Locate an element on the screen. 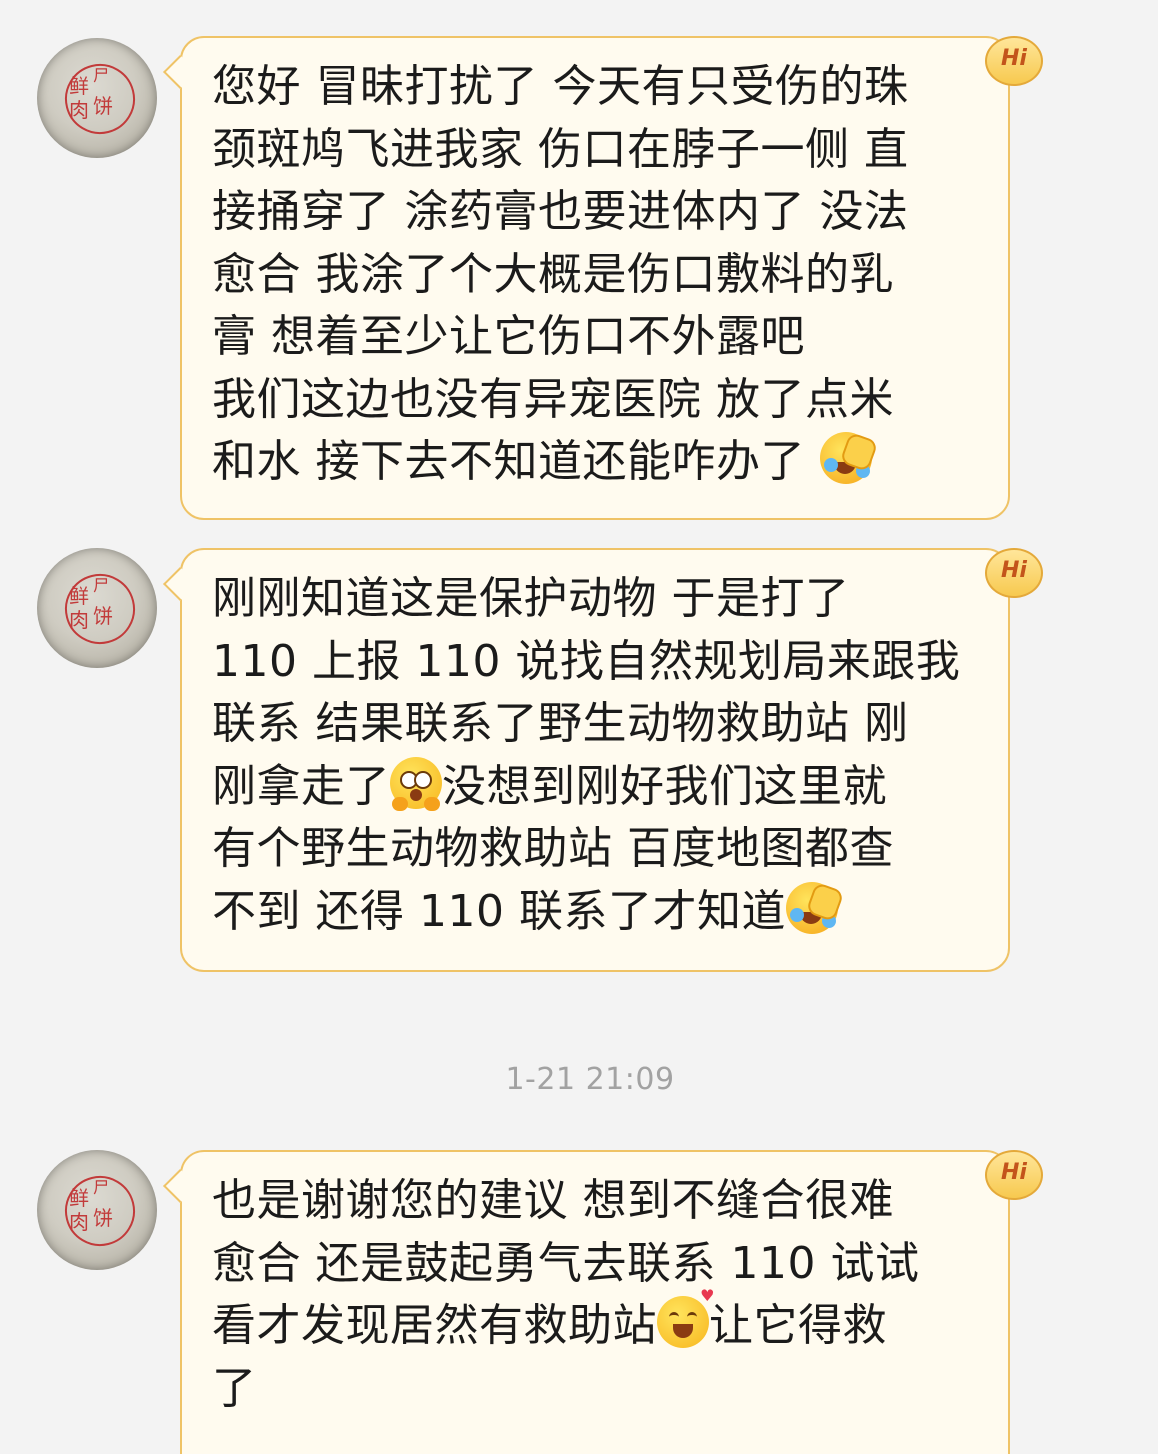  message-line: 了 is located at coordinates (234, 1388).